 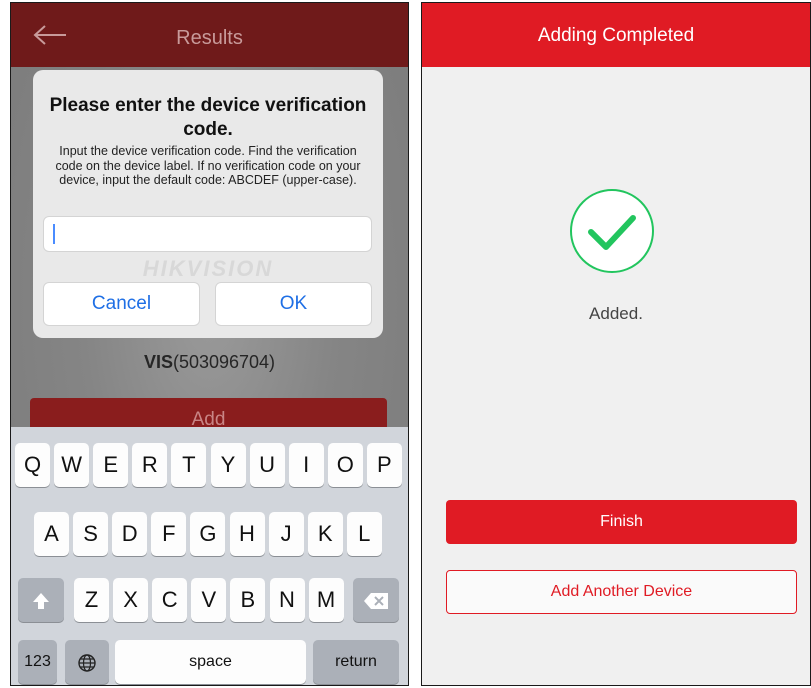 I want to click on device-serial-label: VIS(503096704), so click(x=209, y=362).